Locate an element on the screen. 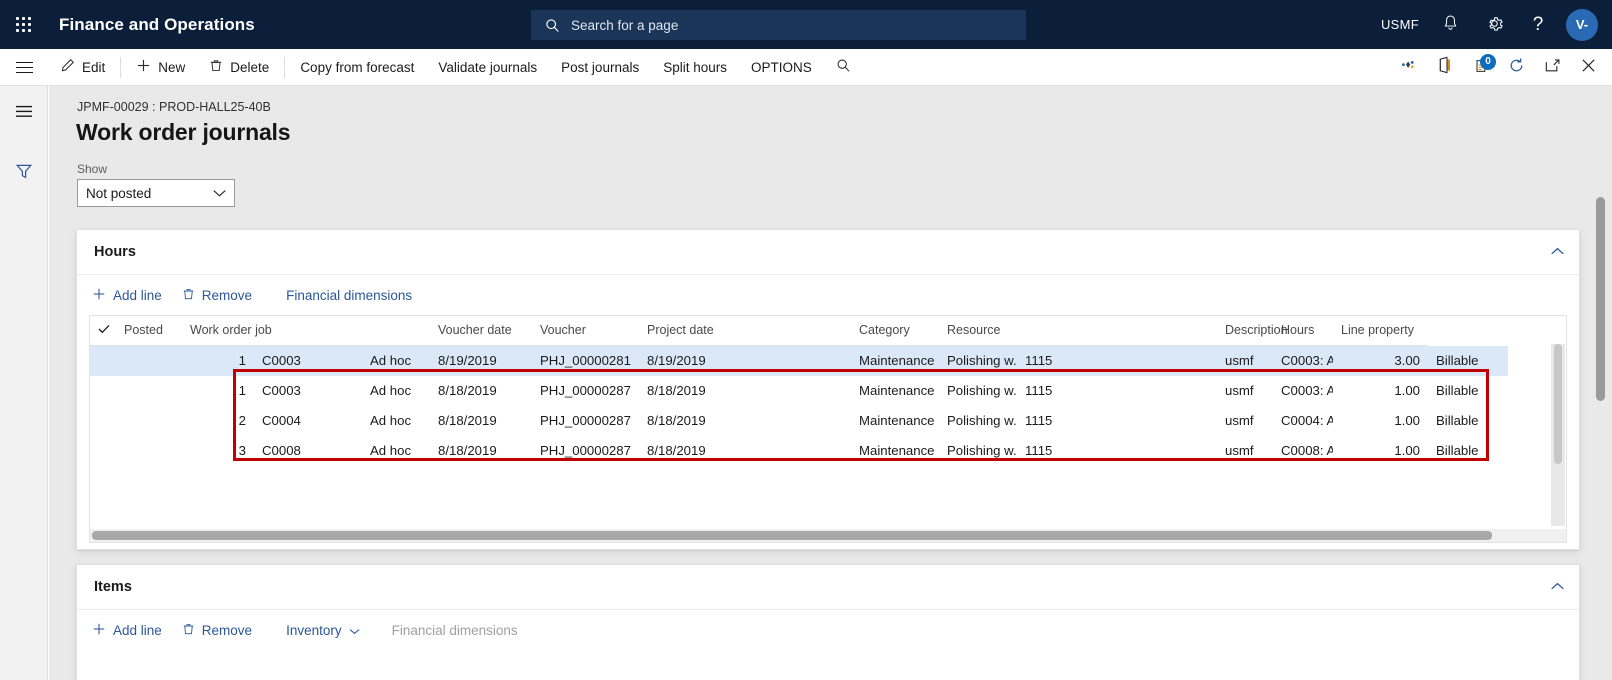 This screenshot has height=680, width=1612. company-selector: USMF is located at coordinates (1400, 24).